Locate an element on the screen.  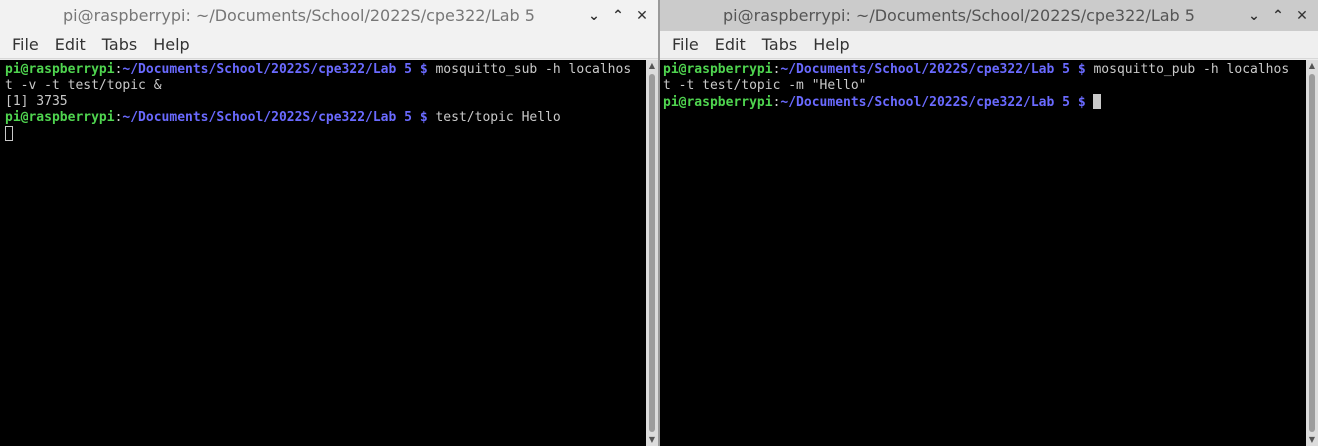
terminal-line: t -v -t test/topic & is located at coordinates (83, 85).